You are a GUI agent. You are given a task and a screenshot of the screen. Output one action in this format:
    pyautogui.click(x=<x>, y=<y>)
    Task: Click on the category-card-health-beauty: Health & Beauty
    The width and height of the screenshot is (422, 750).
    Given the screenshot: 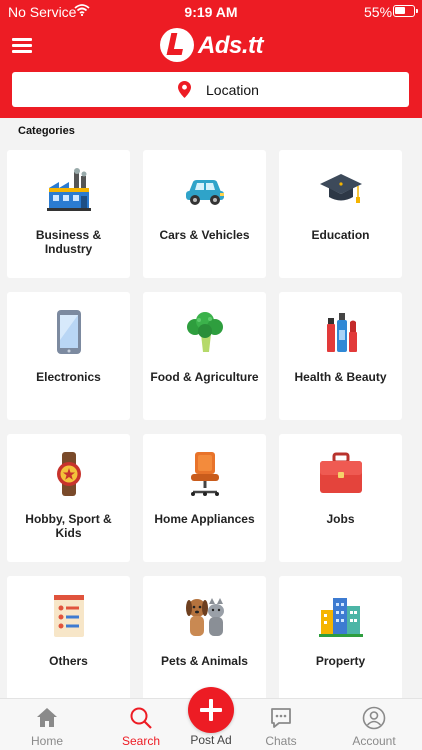 What is the action you would take?
    pyautogui.click(x=340, y=356)
    